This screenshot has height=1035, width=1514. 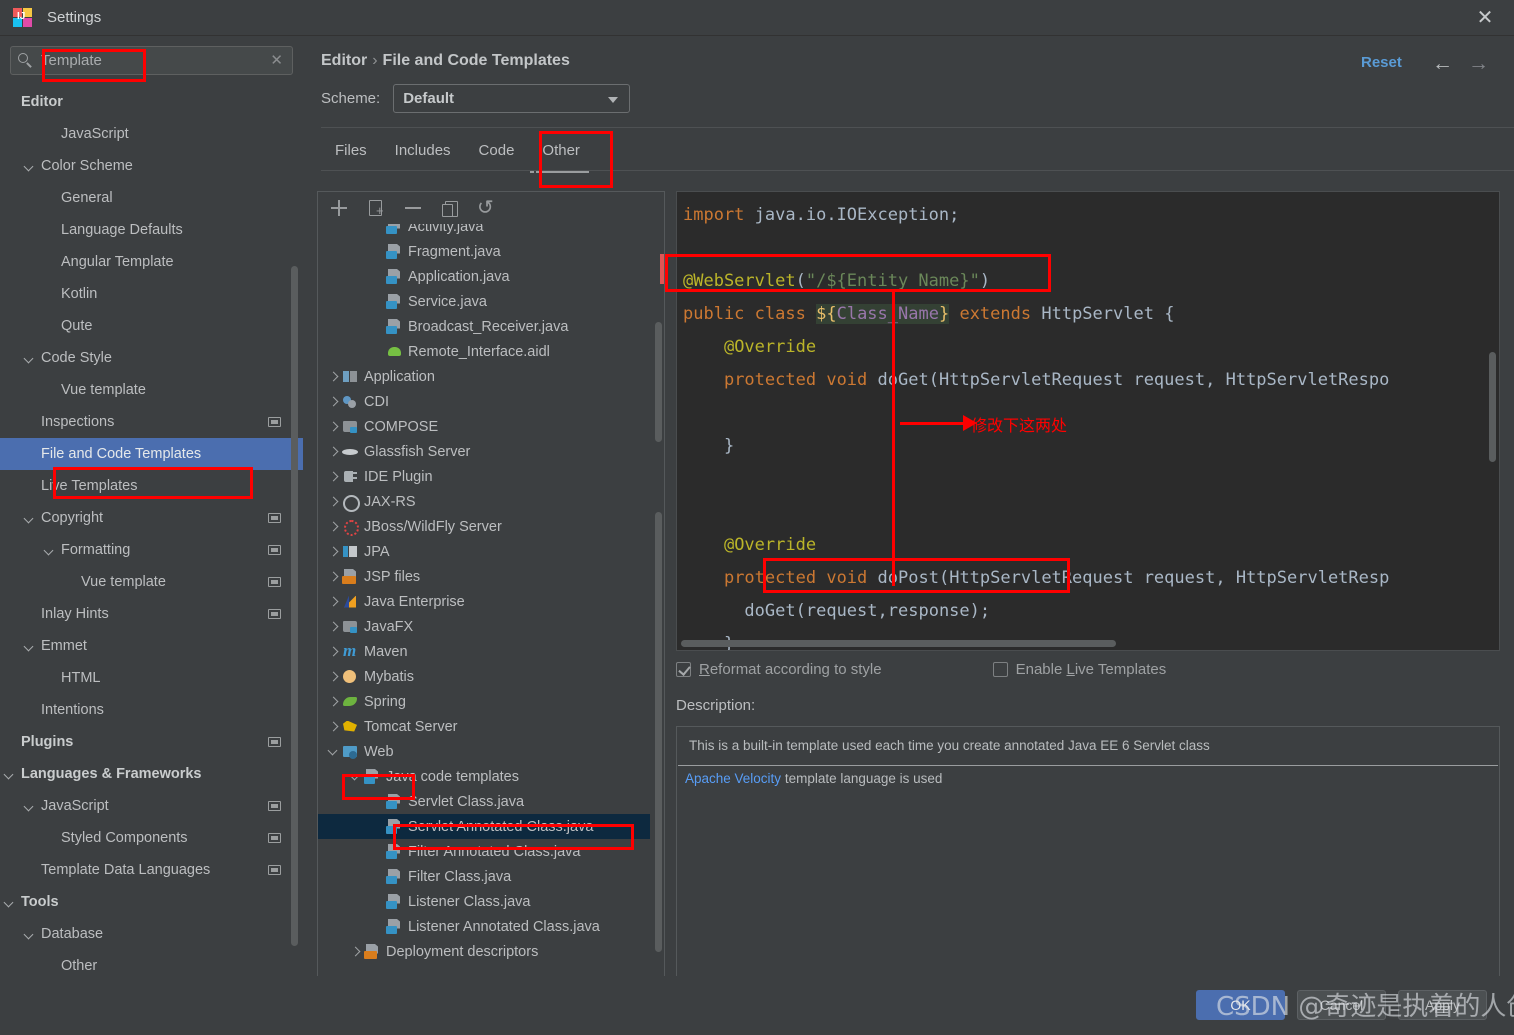 What do you see at coordinates (484, 726) in the screenshot?
I see `template-tree-item: Tomcat Server` at bounding box center [484, 726].